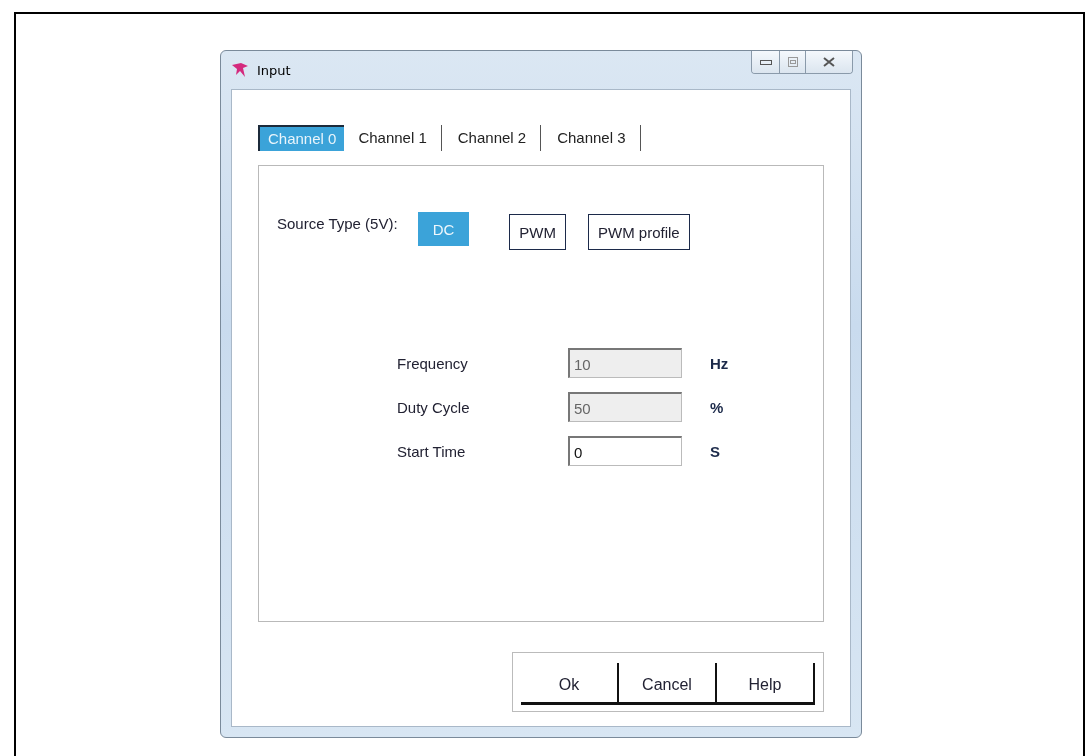 This screenshot has width=1085, height=756. What do you see at coordinates (492, 137) in the screenshot?
I see `channel-tab: Channel 2` at bounding box center [492, 137].